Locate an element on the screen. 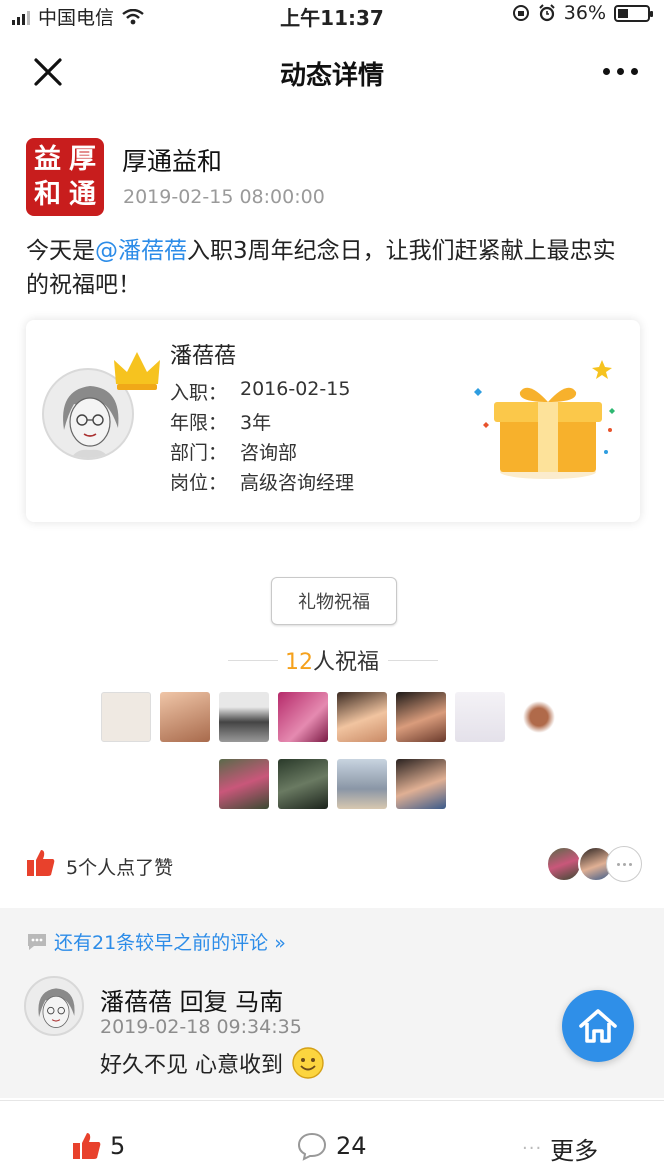 The image size is (664, 1174). comment-time: 2019-02-18 09:34:35 is located at coordinates (201, 1027).